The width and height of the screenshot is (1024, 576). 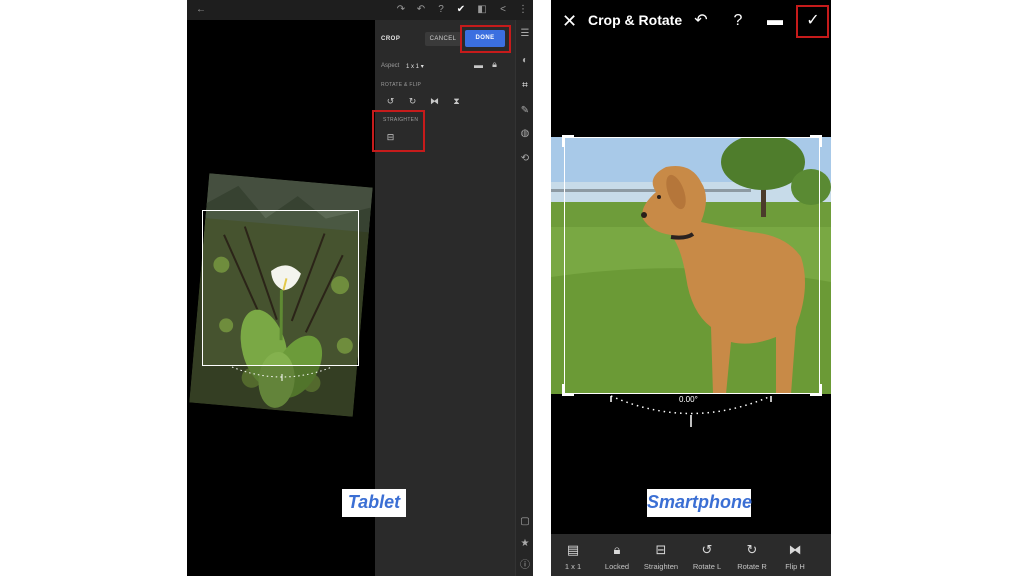 What do you see at coordinates (456, 101) in the screenshot?
I see `flip-vertical-icon: ⧗` at bounding box center [456, 101].